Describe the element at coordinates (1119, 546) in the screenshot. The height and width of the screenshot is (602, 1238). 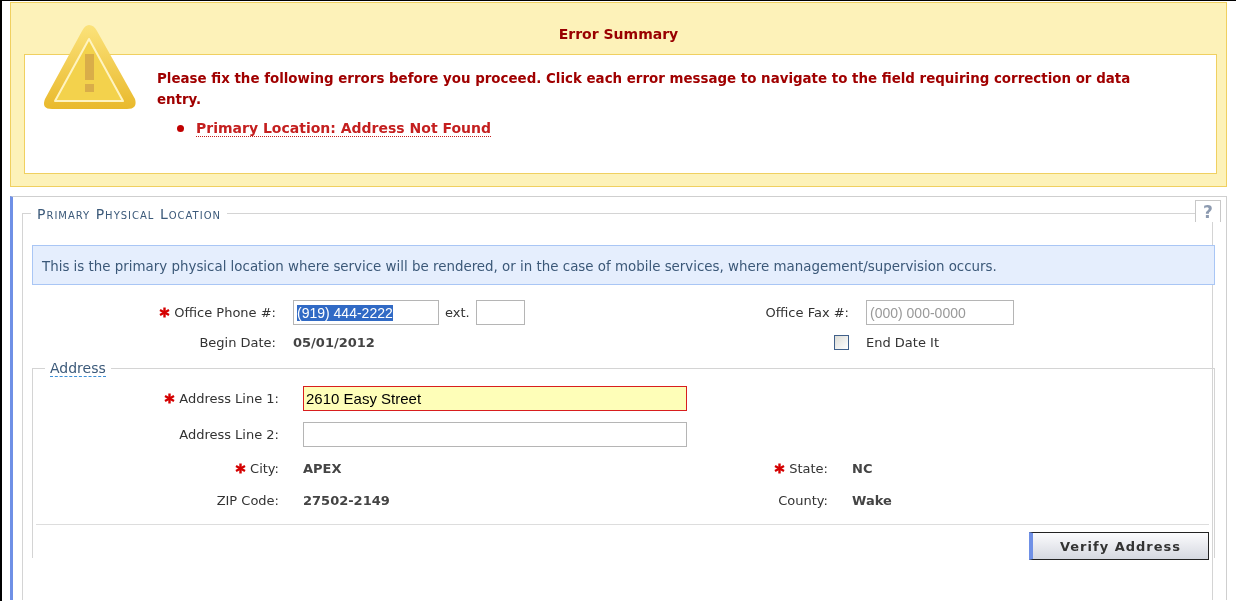
I see `verify-address-button: Verify Address` at that location.